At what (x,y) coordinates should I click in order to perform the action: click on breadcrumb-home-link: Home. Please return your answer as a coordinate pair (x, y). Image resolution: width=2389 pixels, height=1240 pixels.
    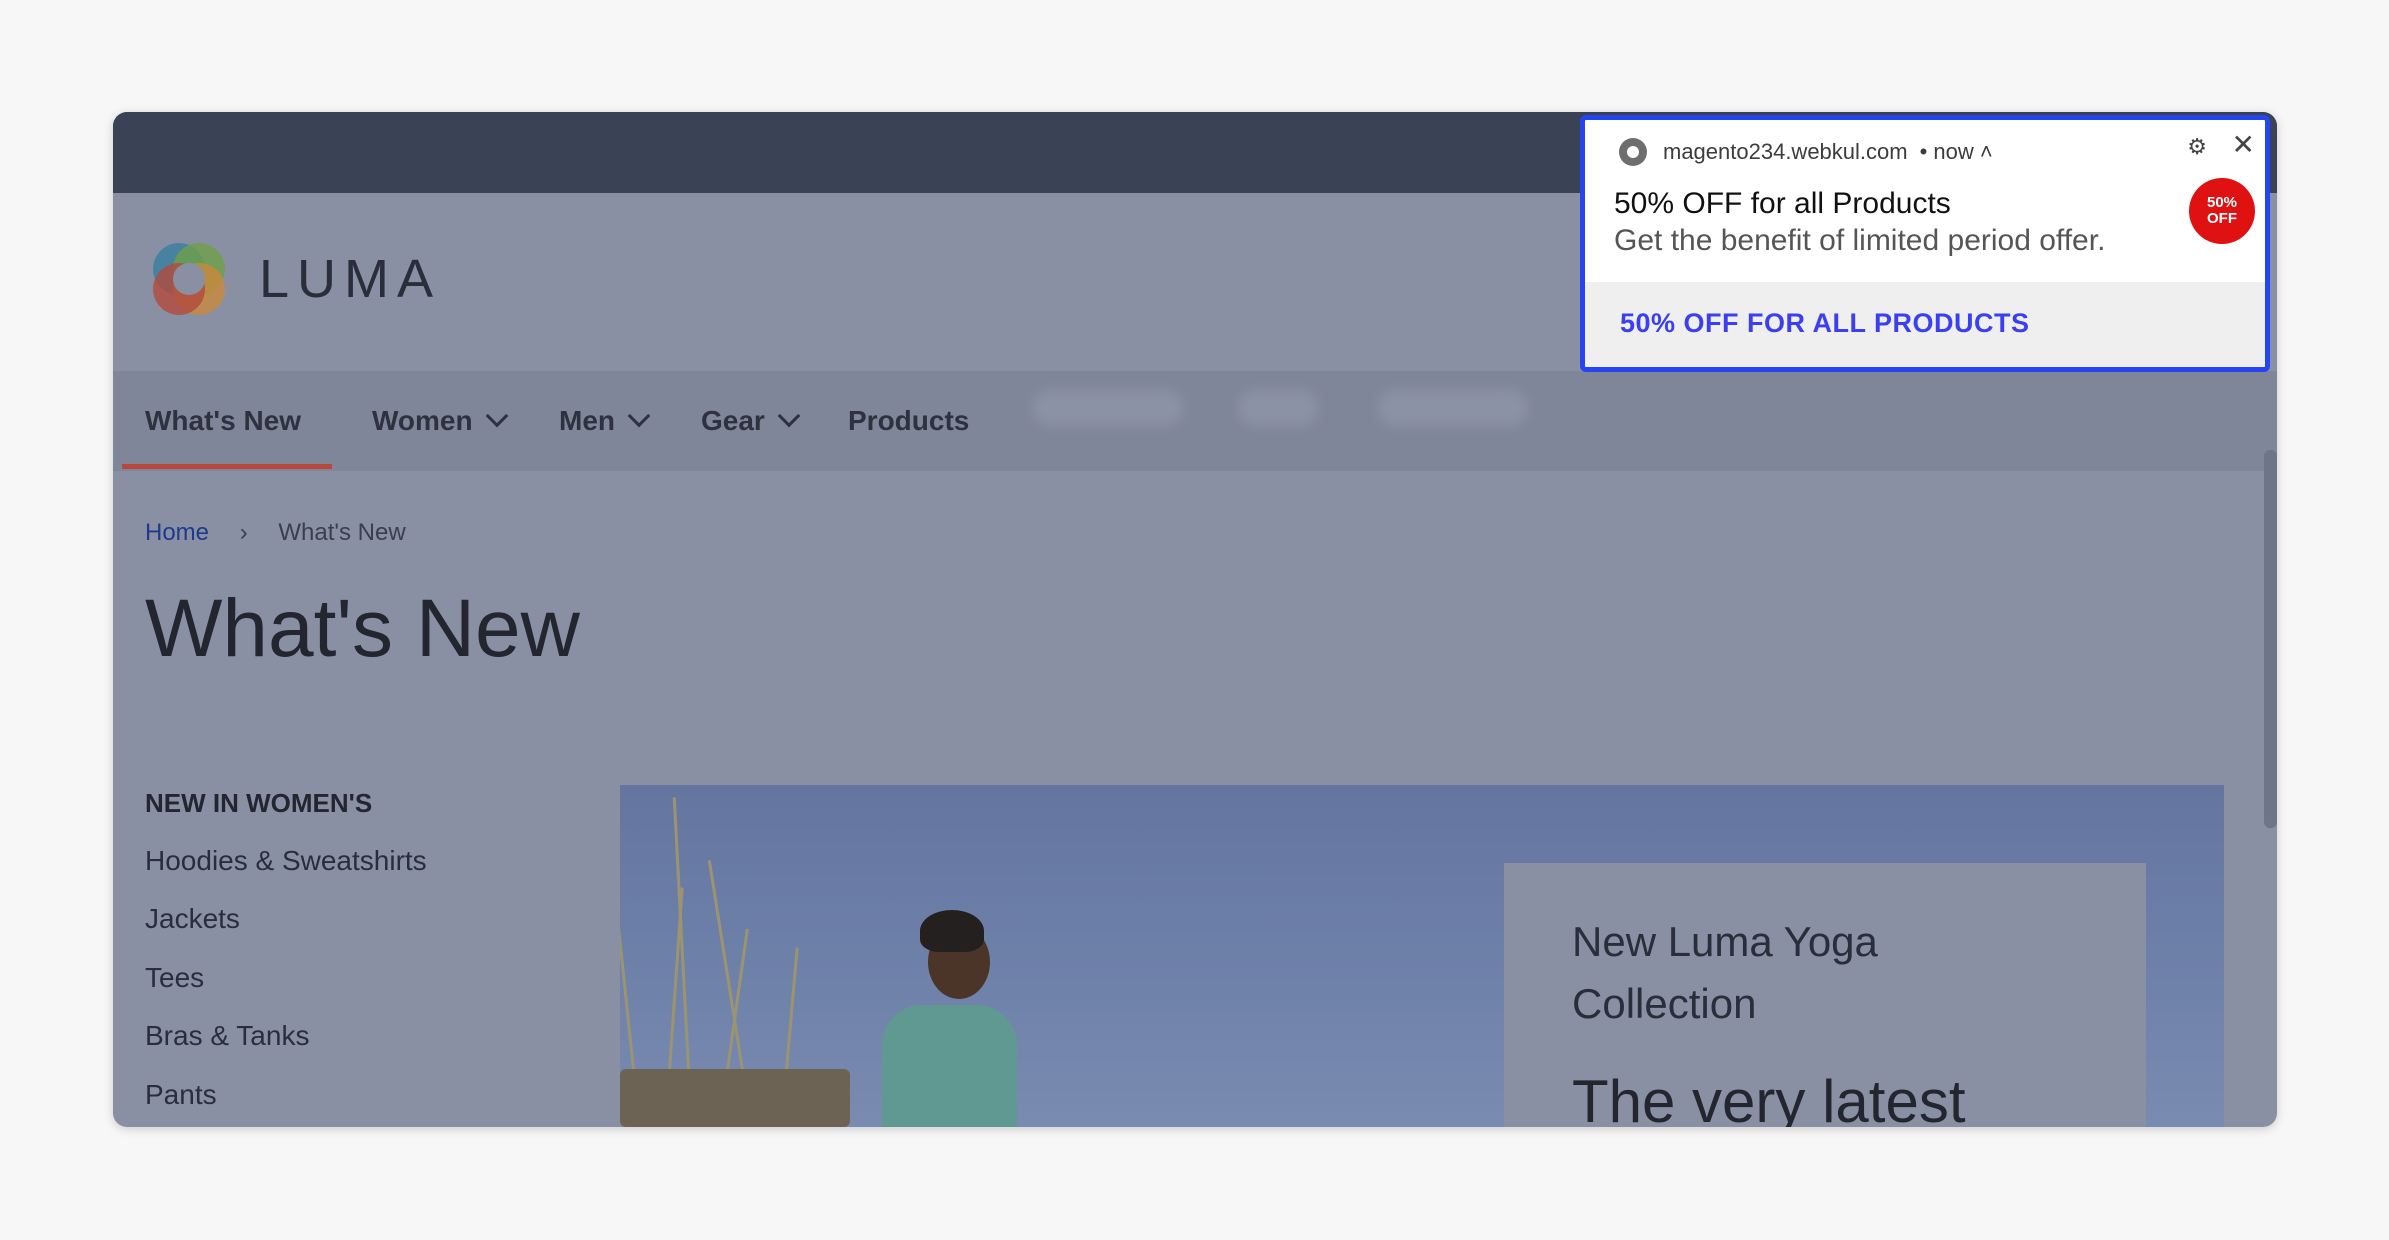
    Looking at the image, I should click on (177, 532).